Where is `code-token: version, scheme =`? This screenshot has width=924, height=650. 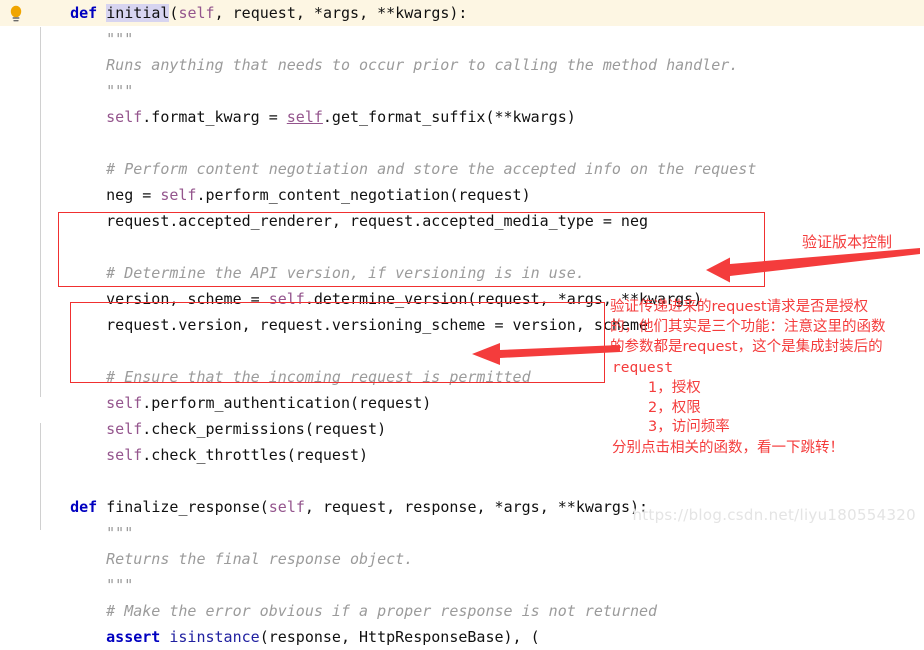 code-token: version, scheme = is located at coordinates (187, 299).